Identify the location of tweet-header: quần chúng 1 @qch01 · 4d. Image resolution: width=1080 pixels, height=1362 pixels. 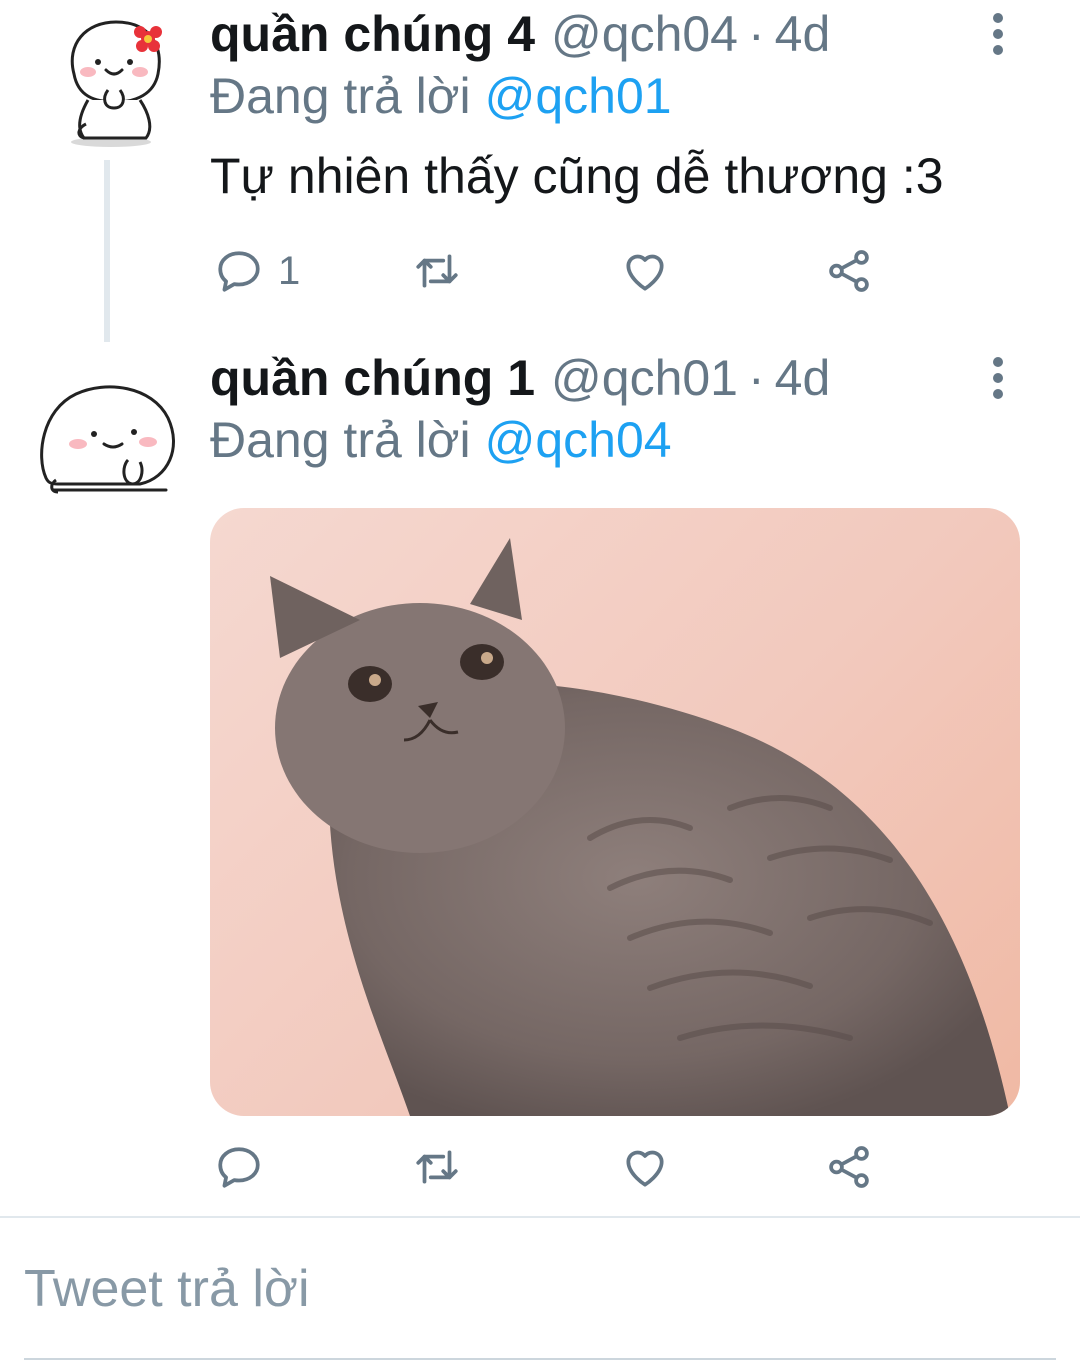
(520, 378).